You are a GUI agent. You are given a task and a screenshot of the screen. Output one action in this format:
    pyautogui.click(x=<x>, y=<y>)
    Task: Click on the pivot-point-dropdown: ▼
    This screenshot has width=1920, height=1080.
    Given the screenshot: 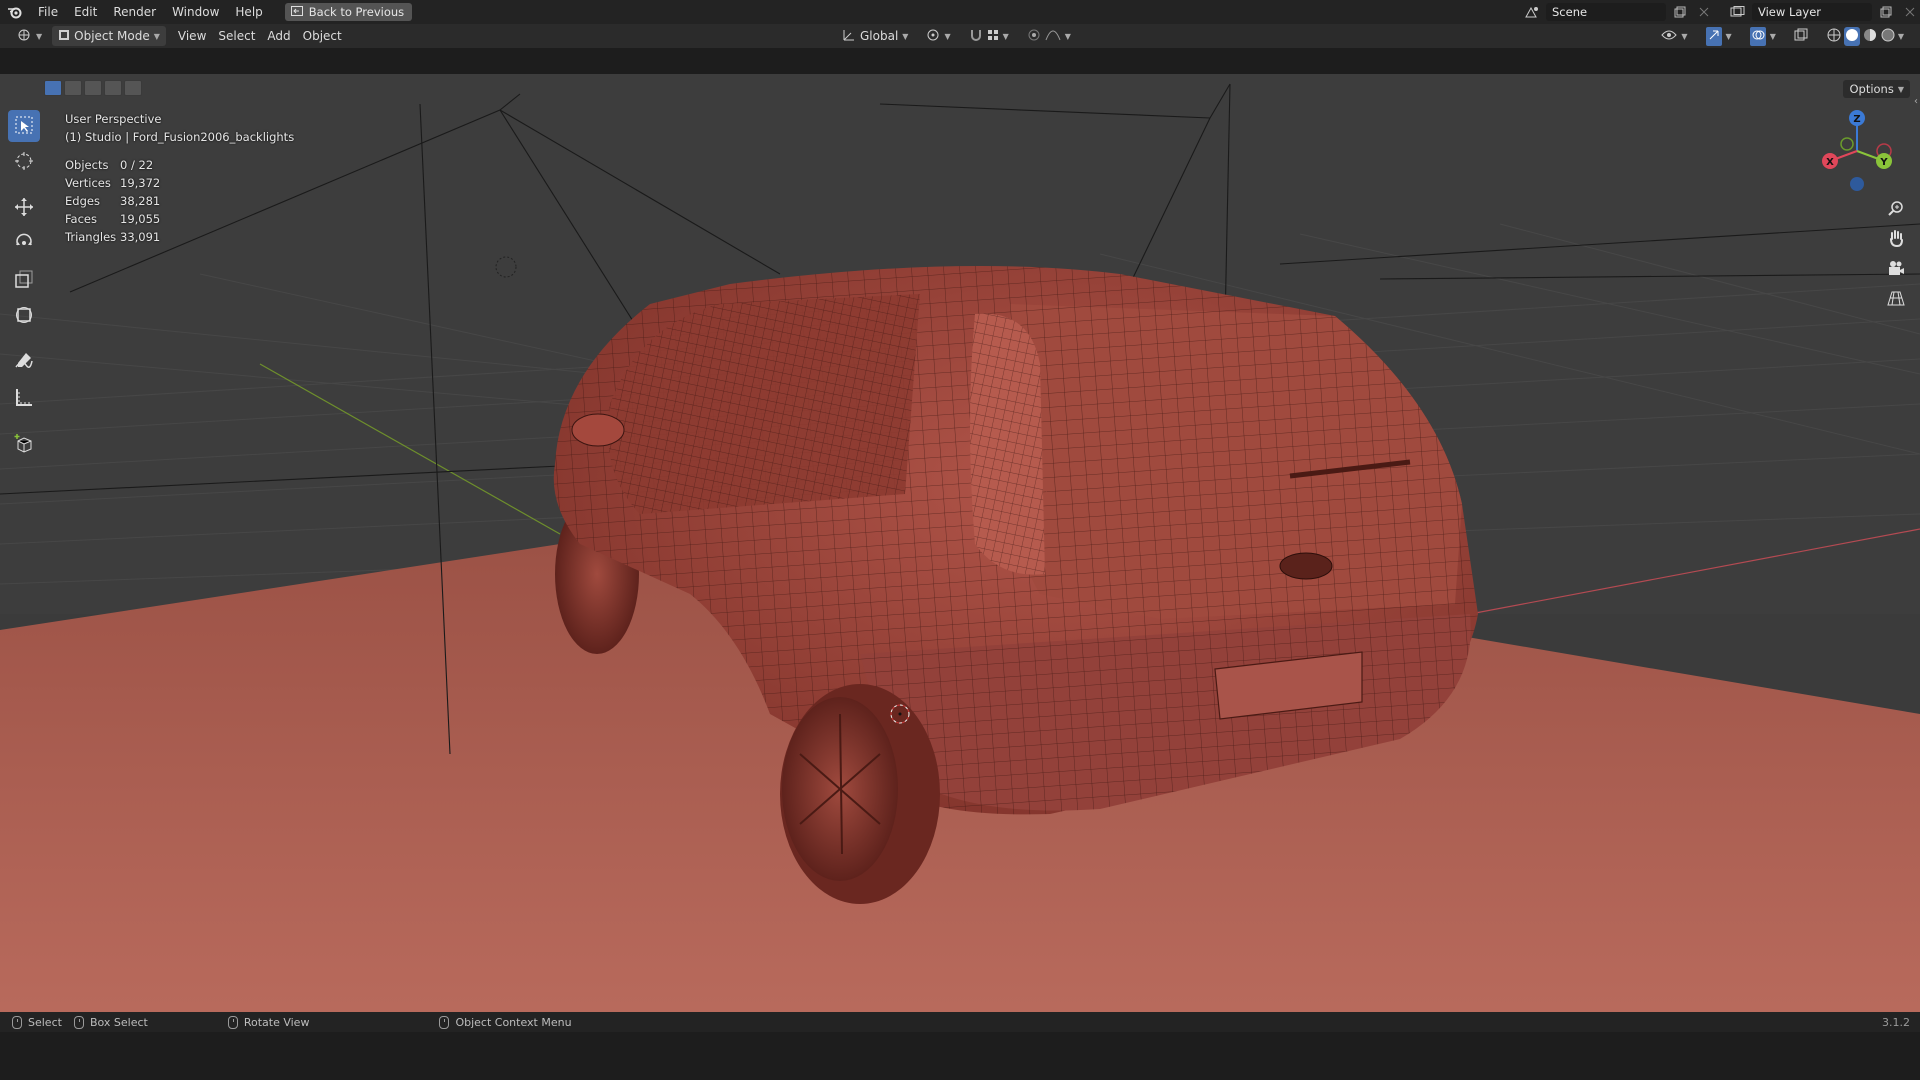 What is the action you would take?
    pyautogui.click(x=938, y=36)
    